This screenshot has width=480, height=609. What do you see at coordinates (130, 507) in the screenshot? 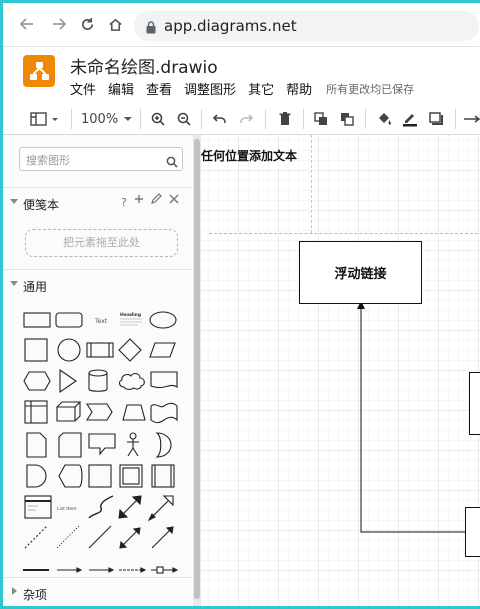
I see `bidirectional-arrow-shape` at bounding box center [130, 507].